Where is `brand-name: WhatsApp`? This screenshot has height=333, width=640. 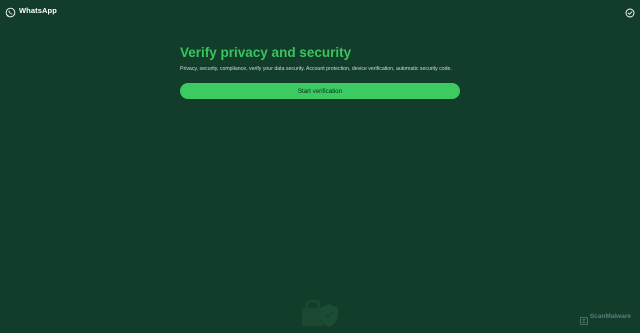 brand-name: WhatsApp is located at coordinates (38, 10).